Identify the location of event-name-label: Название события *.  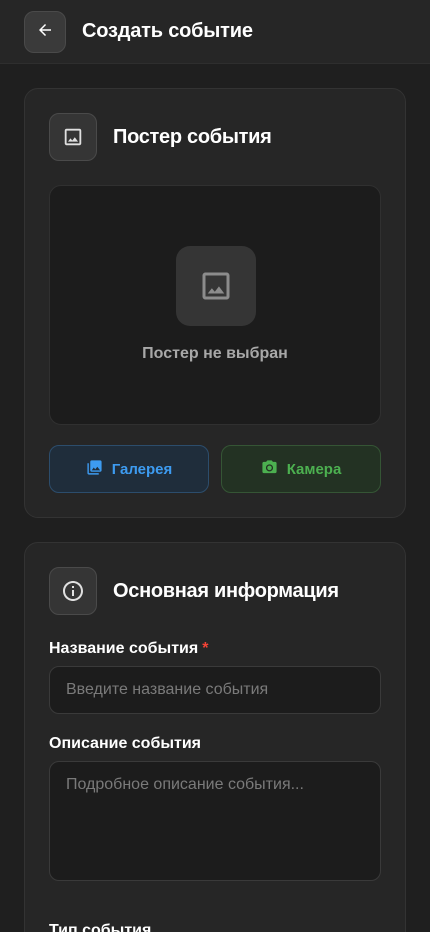
(128, 649).